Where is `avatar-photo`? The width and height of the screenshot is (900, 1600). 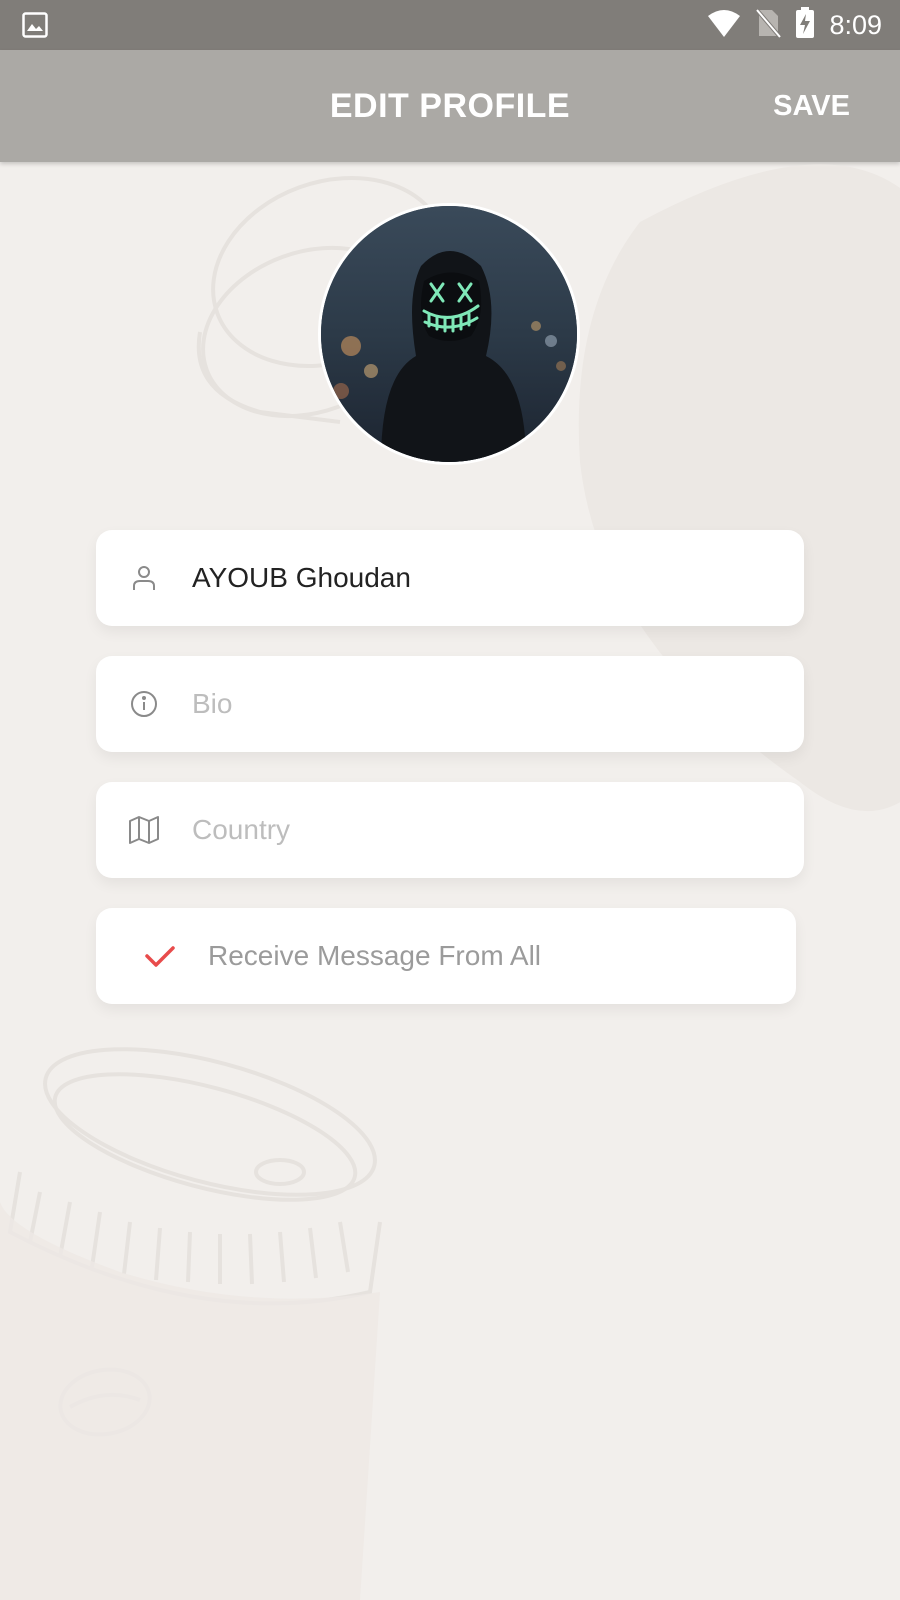
avatar-photo is located at coordinates (449, 334).